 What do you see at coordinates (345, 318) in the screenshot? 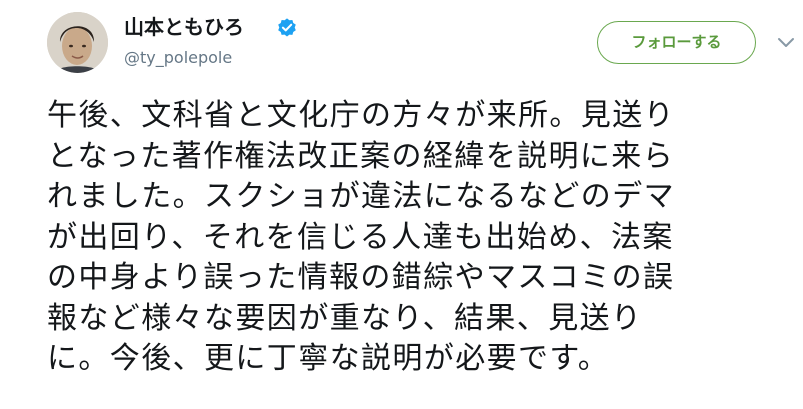
I see `tweet-text-line: 報など様々な要因が重なり、結果、見送り` at bounding box center [345, 318].